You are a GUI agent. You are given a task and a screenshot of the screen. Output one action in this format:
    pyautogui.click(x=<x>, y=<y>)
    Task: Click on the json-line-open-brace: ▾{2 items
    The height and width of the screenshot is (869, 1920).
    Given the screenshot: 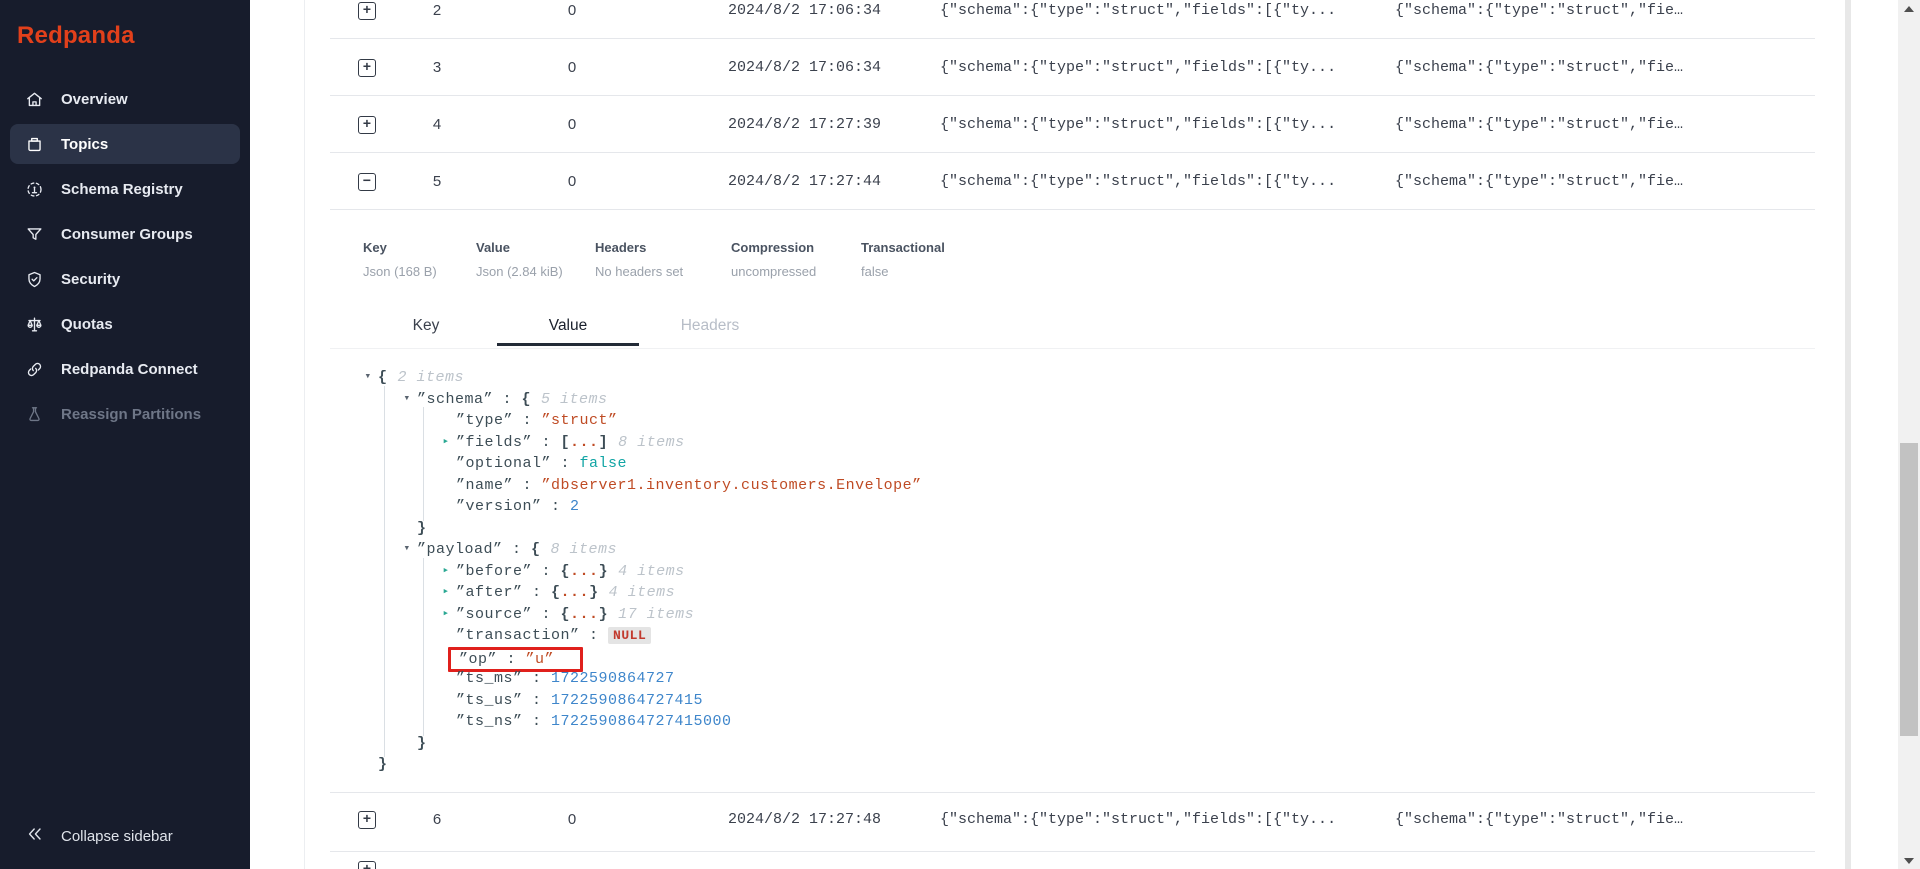 What is the action you would take?
    pyautogui.click(x=958, y=378)
    